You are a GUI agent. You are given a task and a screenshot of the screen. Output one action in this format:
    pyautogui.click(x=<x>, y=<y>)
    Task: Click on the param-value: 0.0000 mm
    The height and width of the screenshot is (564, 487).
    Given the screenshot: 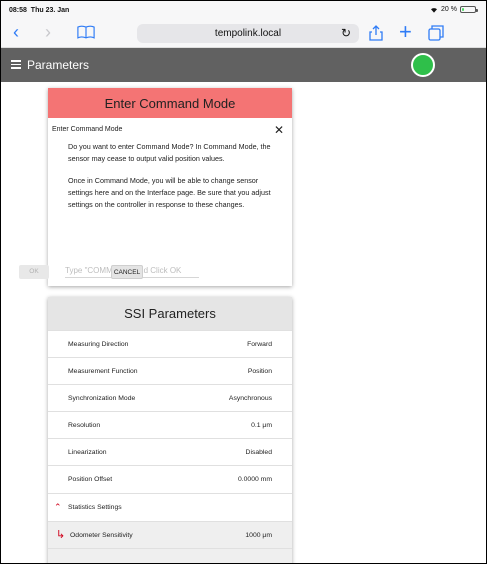 What is the action you would take?
    pyautogui.click(x=254, y=479)
    